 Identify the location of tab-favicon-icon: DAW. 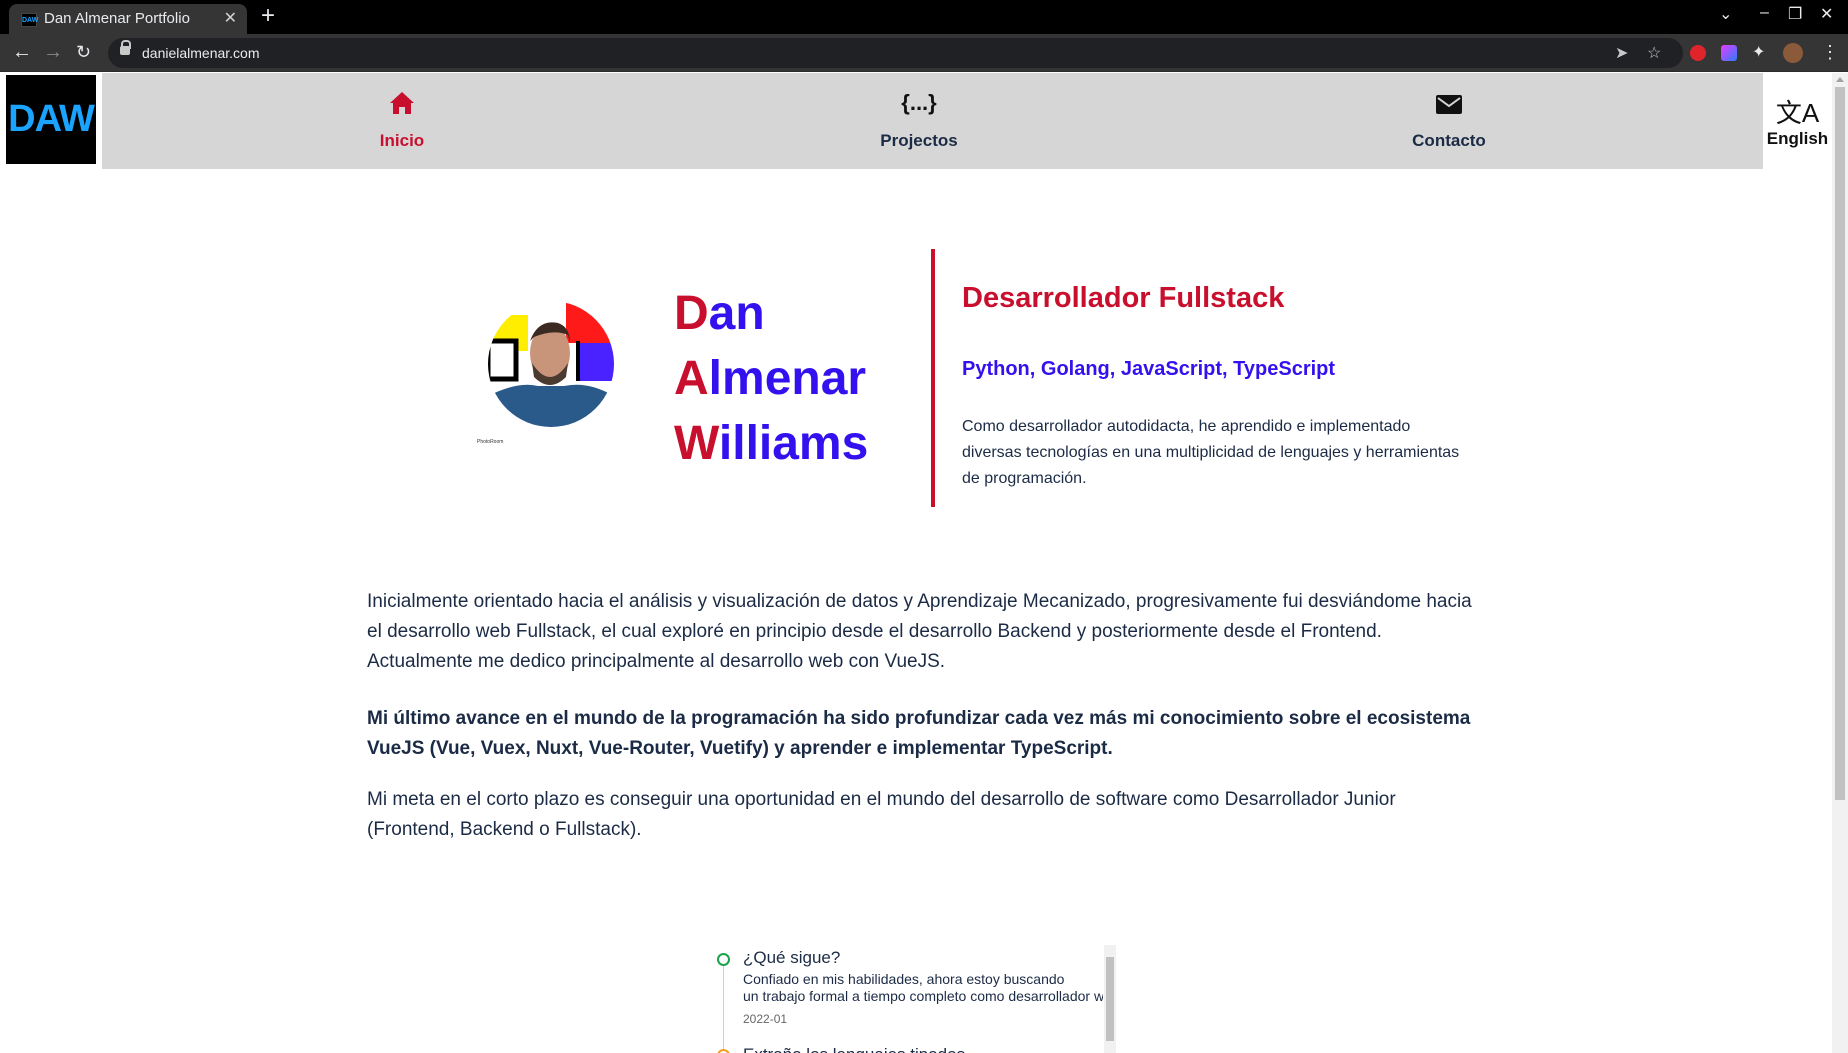
(29, 20).